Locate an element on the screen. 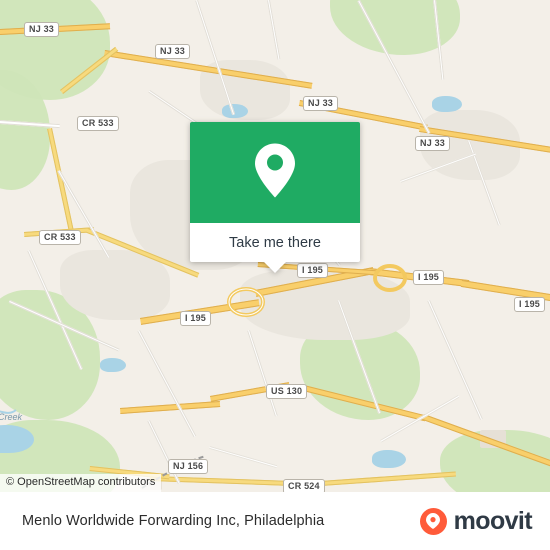 The width and height of the screenshot is (550, 550). popup-header is located at coordinates (275, 172).